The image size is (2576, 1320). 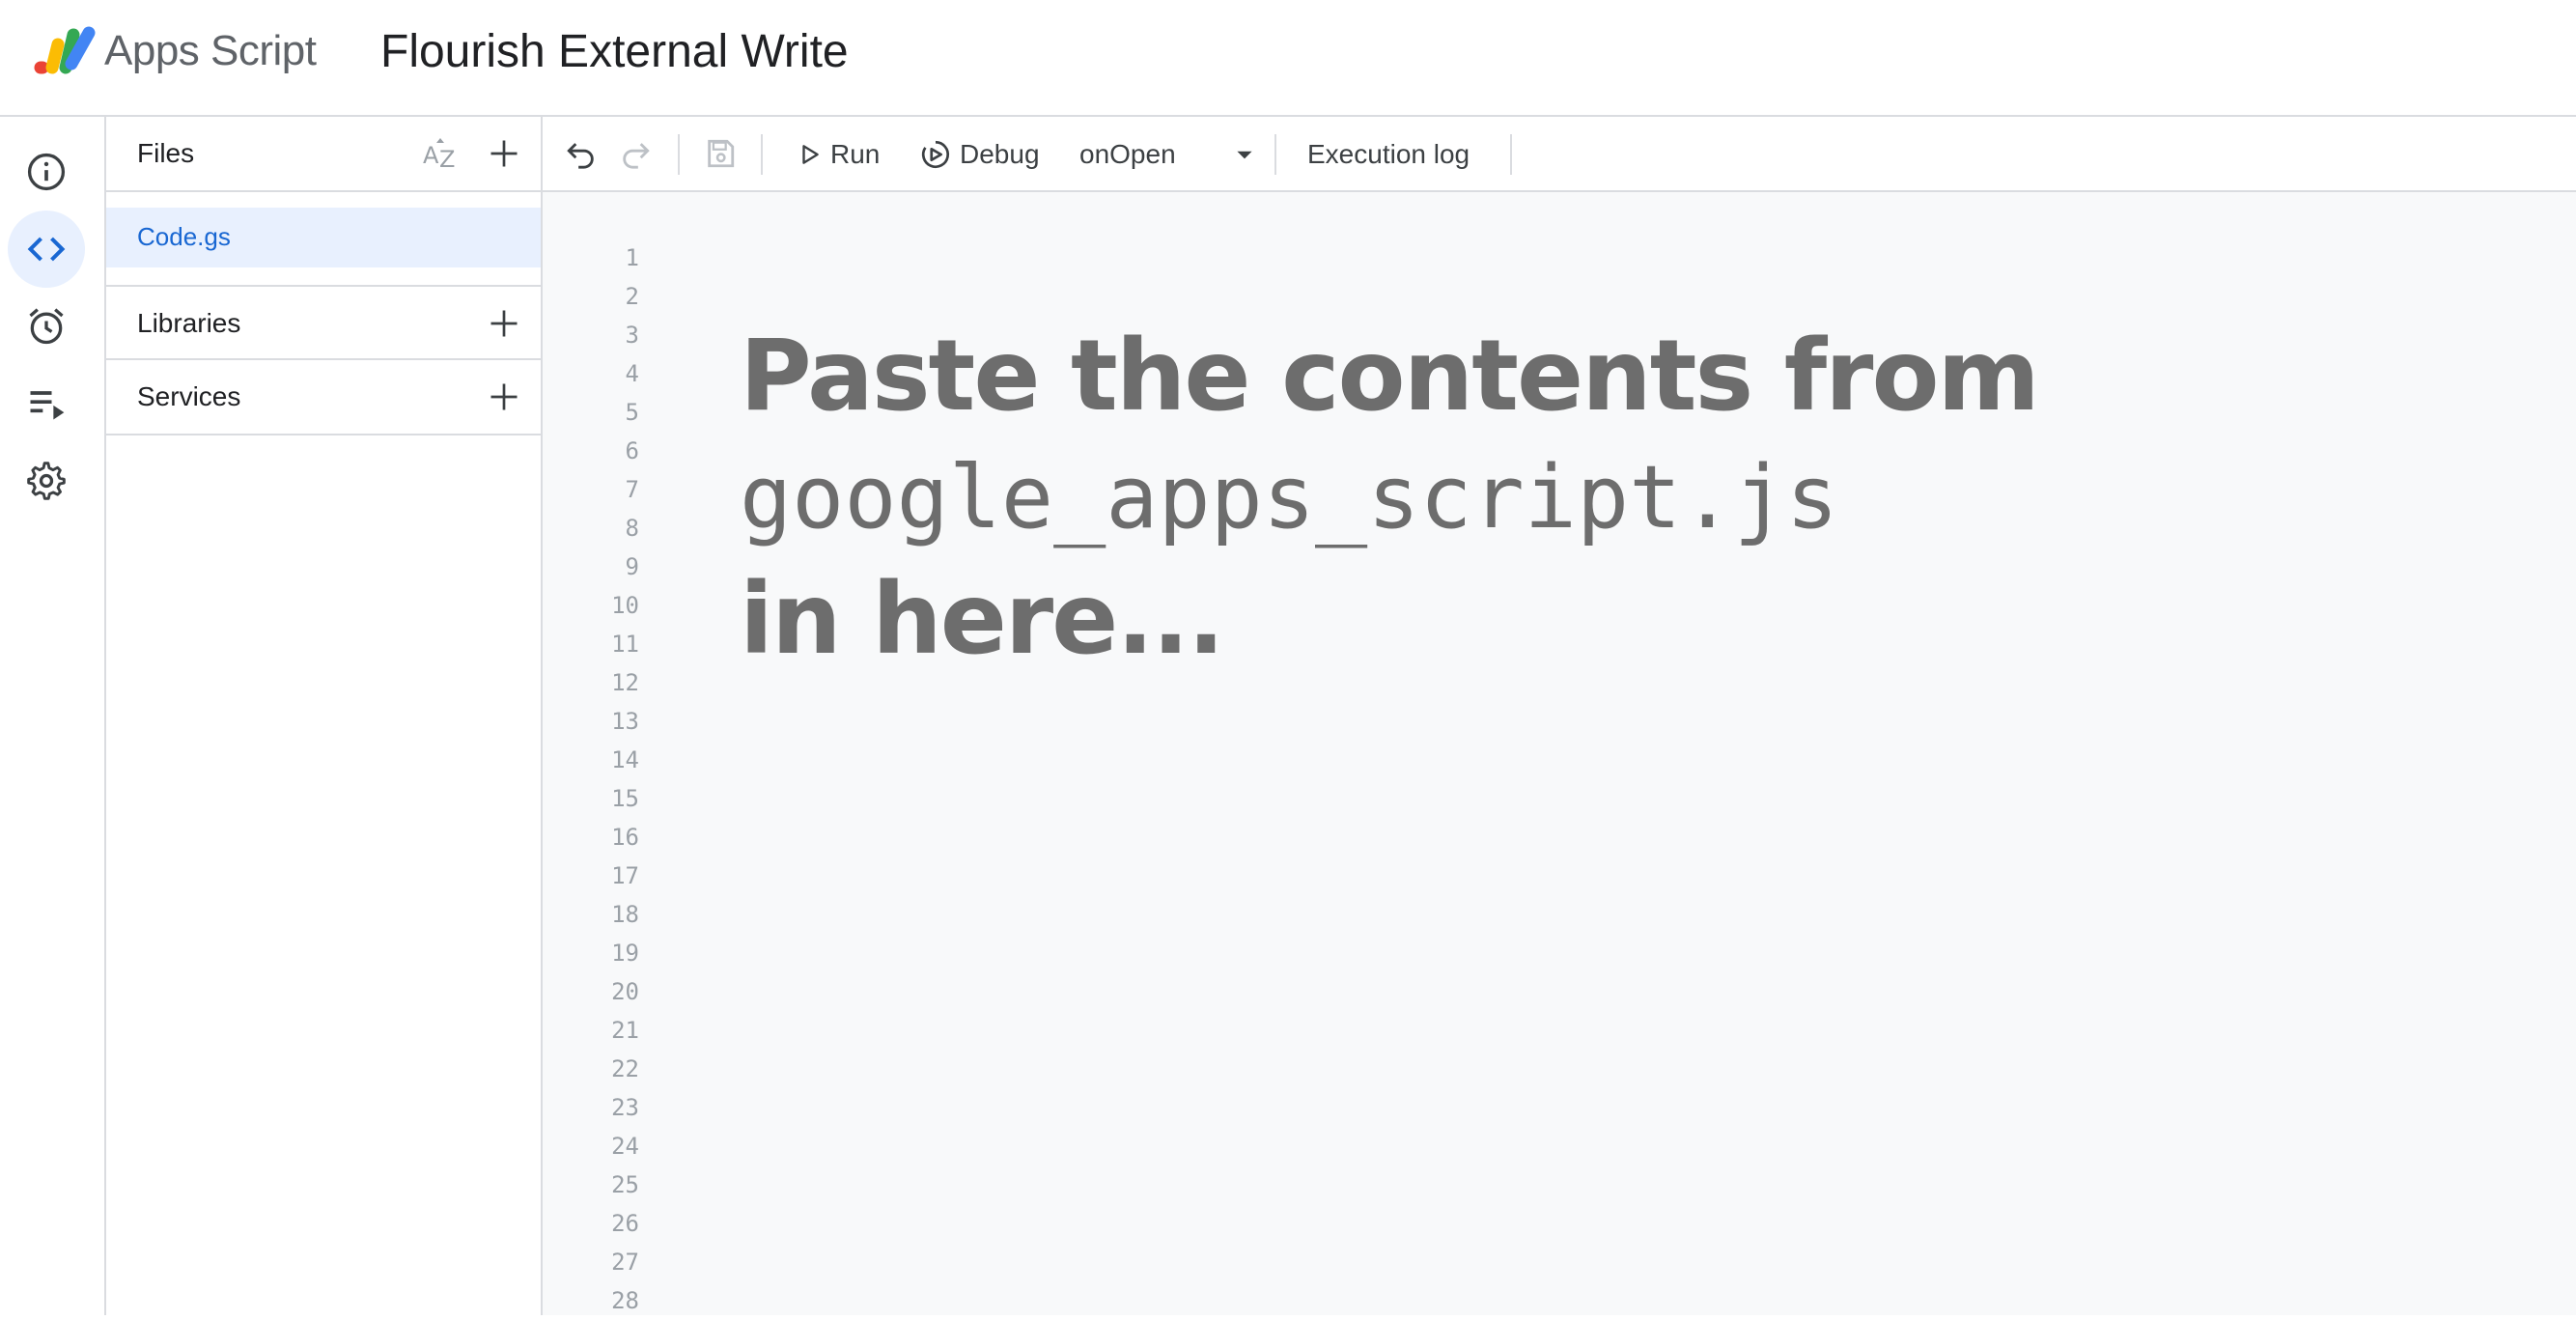 I want to click on overlay-line-1: Paste the contents from, so click(x=1390, y=376).